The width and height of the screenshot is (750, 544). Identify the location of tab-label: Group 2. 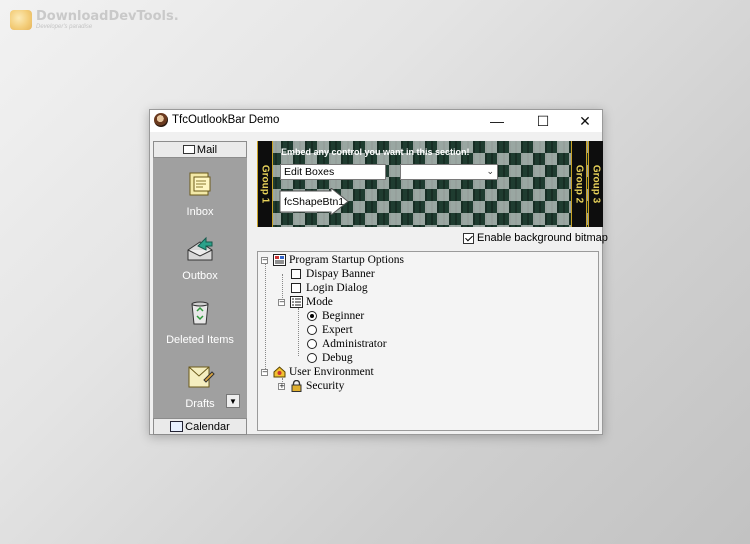
(579, 184).